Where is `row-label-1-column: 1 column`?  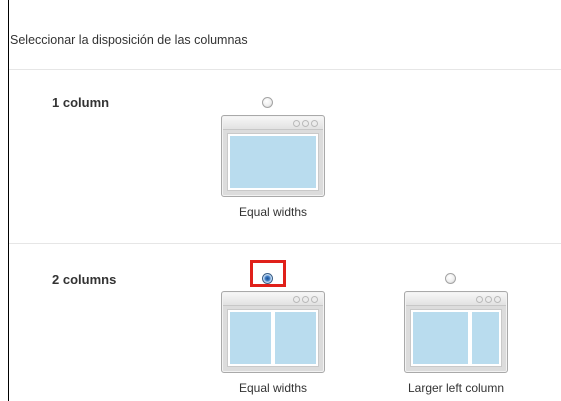
row-label-1-column: 1 column is located at coordinates (81, 102).